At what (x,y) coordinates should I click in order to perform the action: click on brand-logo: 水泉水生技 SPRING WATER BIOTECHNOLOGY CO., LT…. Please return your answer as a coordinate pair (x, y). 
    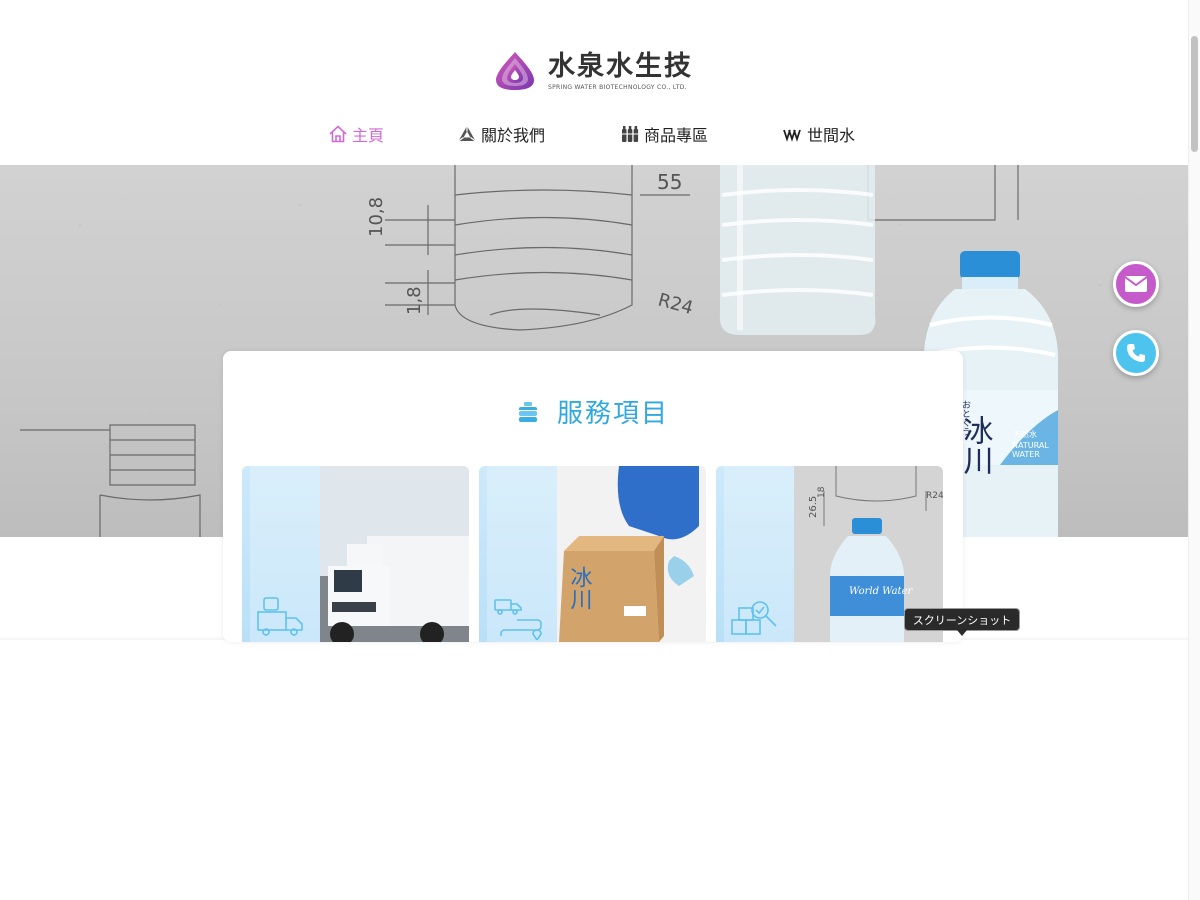
    Looking at the image, I should click on (593, 71).